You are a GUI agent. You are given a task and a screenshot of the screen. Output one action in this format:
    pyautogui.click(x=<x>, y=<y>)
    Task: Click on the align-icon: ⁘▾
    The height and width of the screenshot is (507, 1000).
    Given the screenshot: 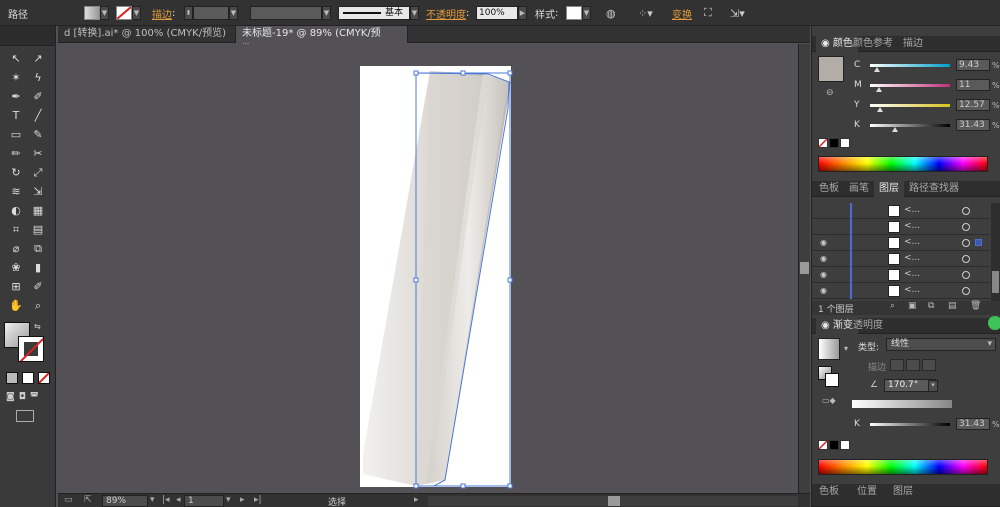 What is the action you would take?
    pyautogui.click(x=645, y=13)
    